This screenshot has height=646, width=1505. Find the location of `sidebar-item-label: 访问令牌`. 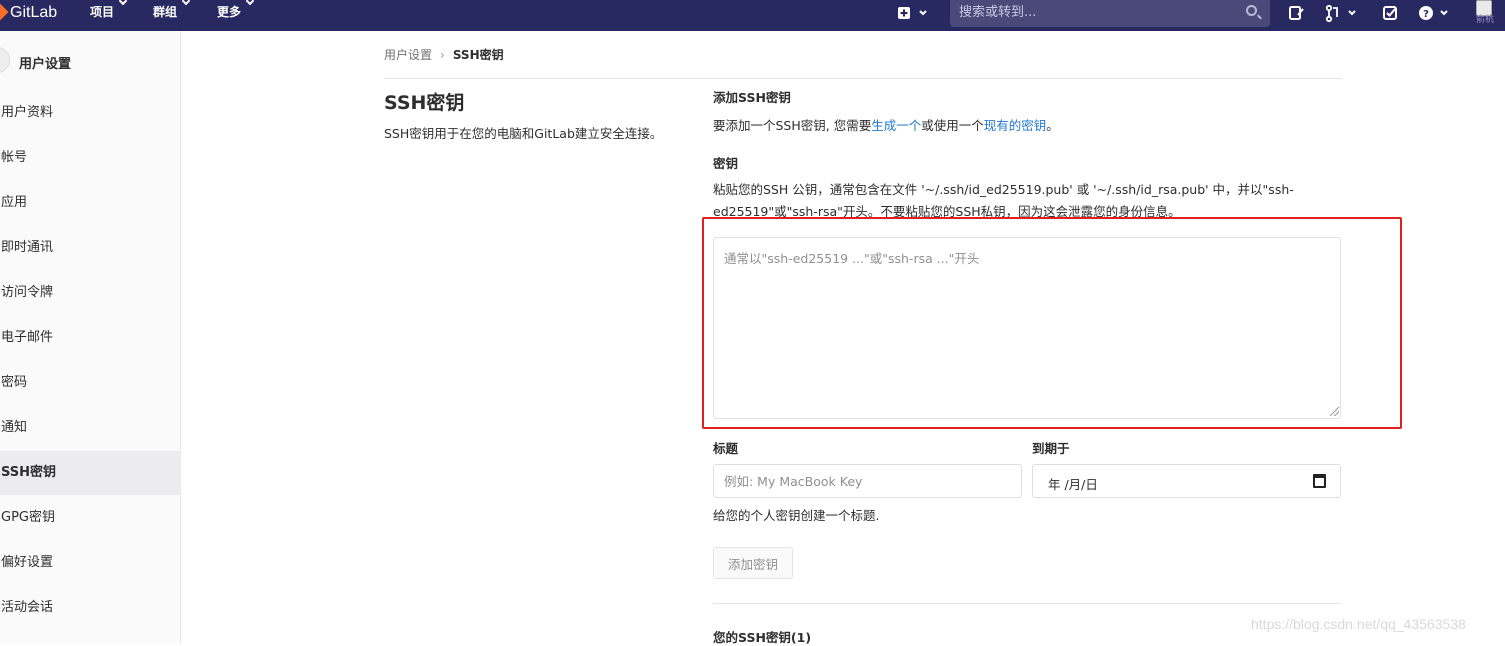

sidebar-item-label: 访问令牌 is located at coordinates (27, 292).